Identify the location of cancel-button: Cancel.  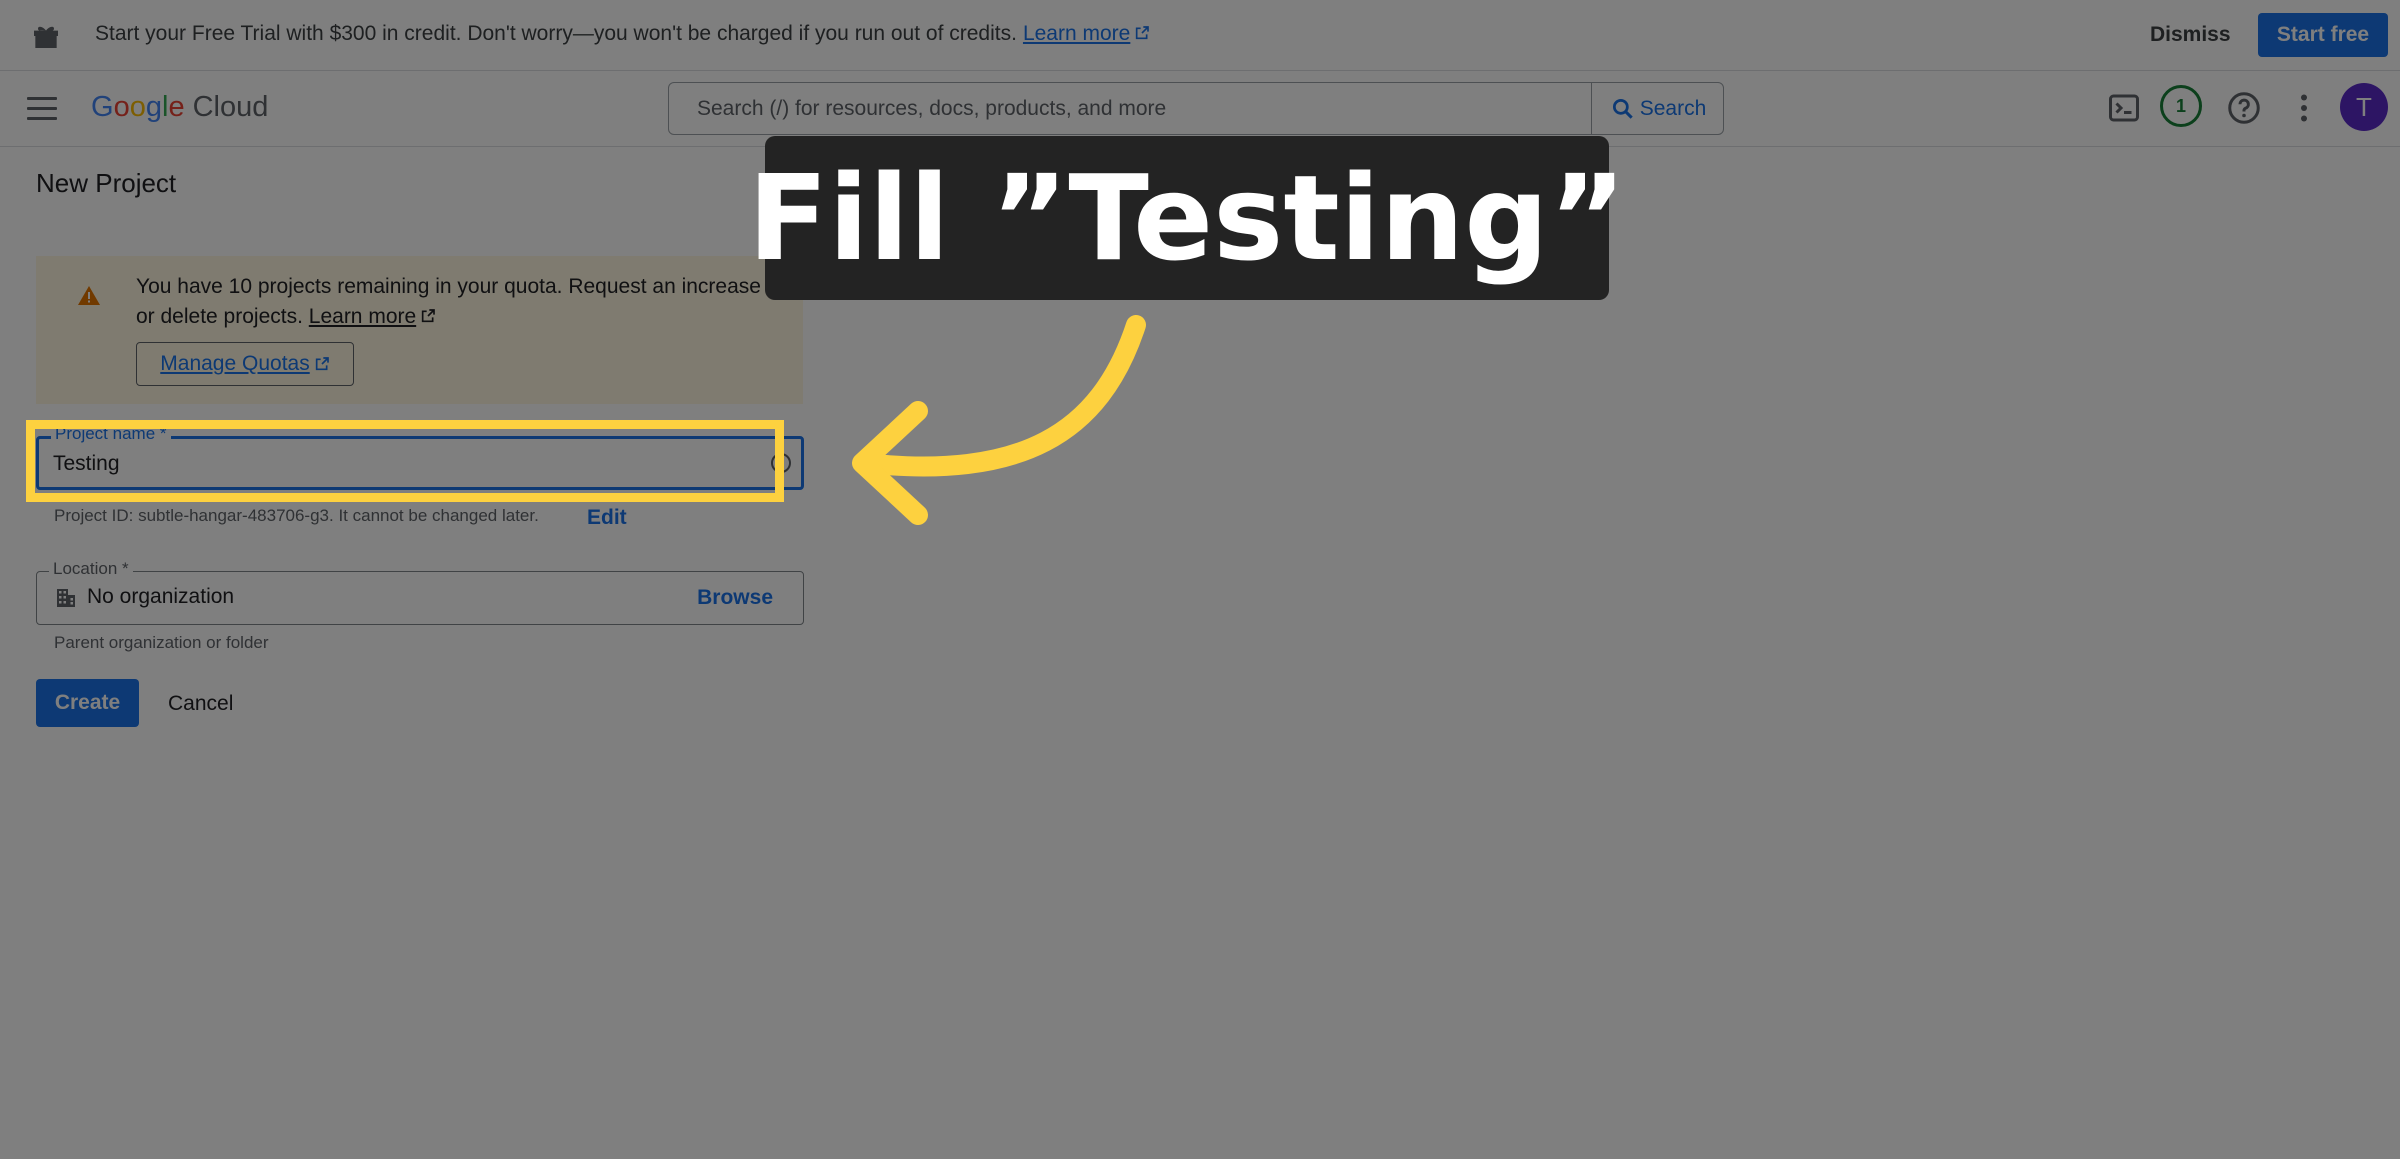
(200, 704).